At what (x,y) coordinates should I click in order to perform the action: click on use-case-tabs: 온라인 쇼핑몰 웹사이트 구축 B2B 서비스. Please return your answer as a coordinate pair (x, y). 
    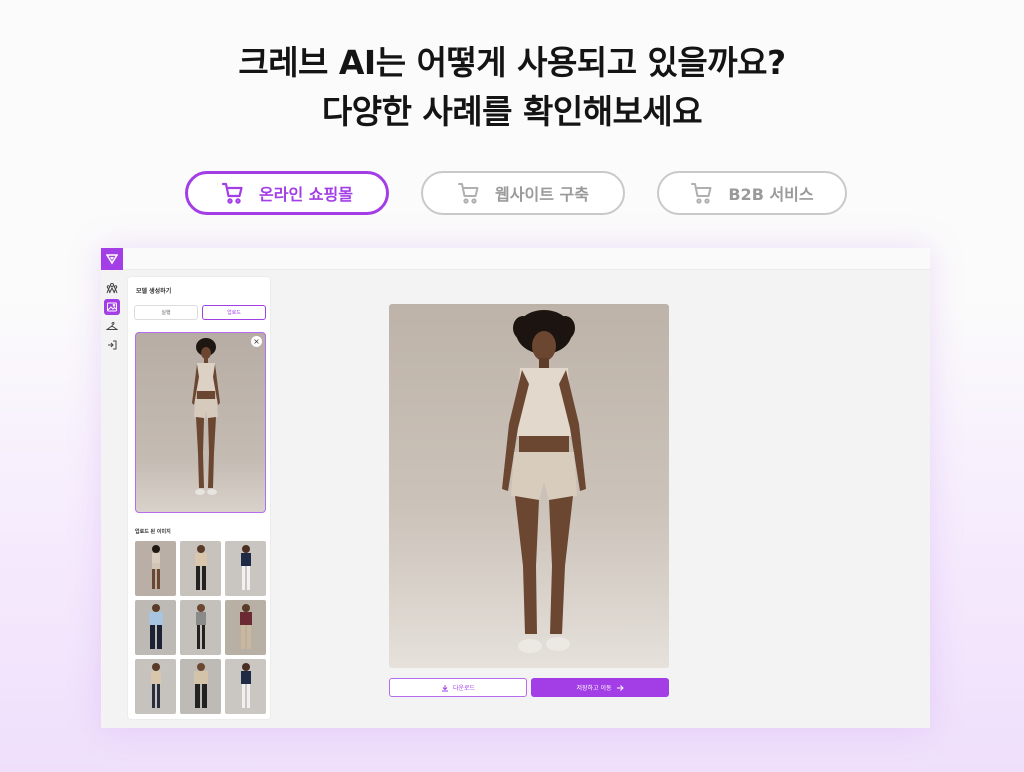
    Looking at the image, I should click on (512, 193).